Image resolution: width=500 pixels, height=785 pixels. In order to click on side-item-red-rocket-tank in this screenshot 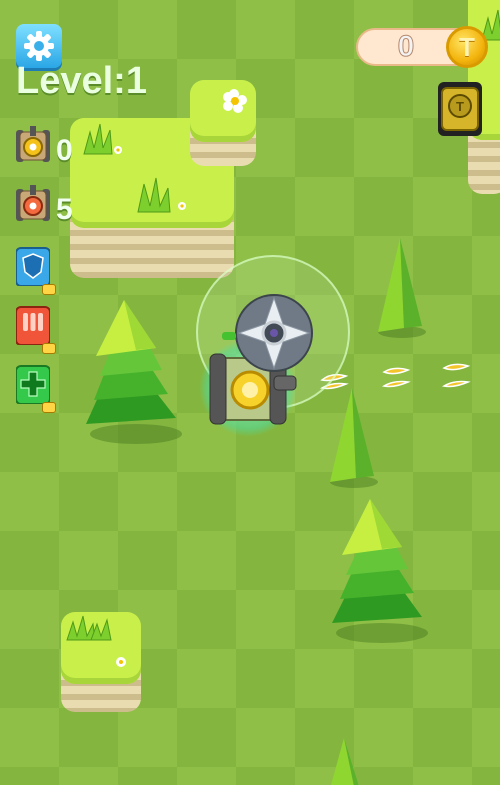, I will do `click(35, 329)`.